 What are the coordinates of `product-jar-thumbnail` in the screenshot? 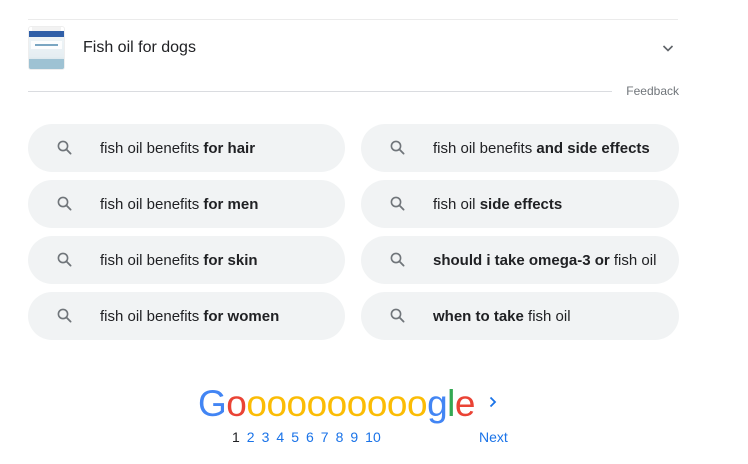 It's located at (46, 48).